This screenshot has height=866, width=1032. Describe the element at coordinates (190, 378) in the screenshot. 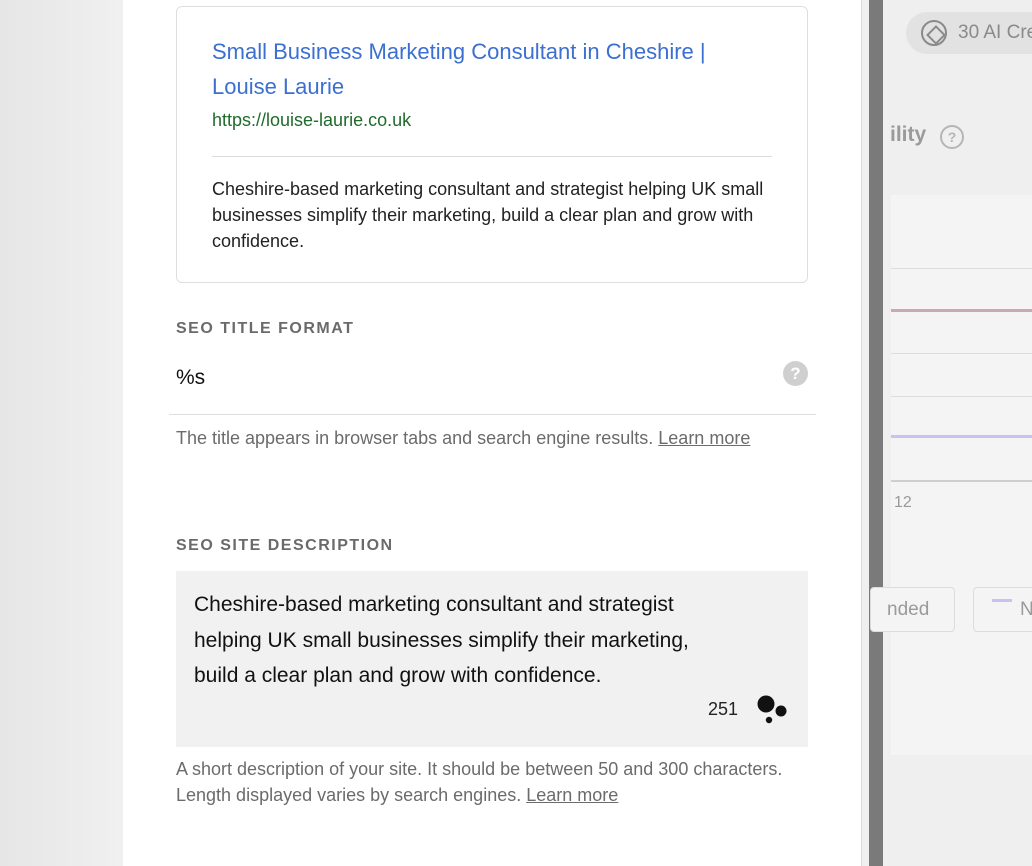

I see `seo-title-value: %s` at that location.